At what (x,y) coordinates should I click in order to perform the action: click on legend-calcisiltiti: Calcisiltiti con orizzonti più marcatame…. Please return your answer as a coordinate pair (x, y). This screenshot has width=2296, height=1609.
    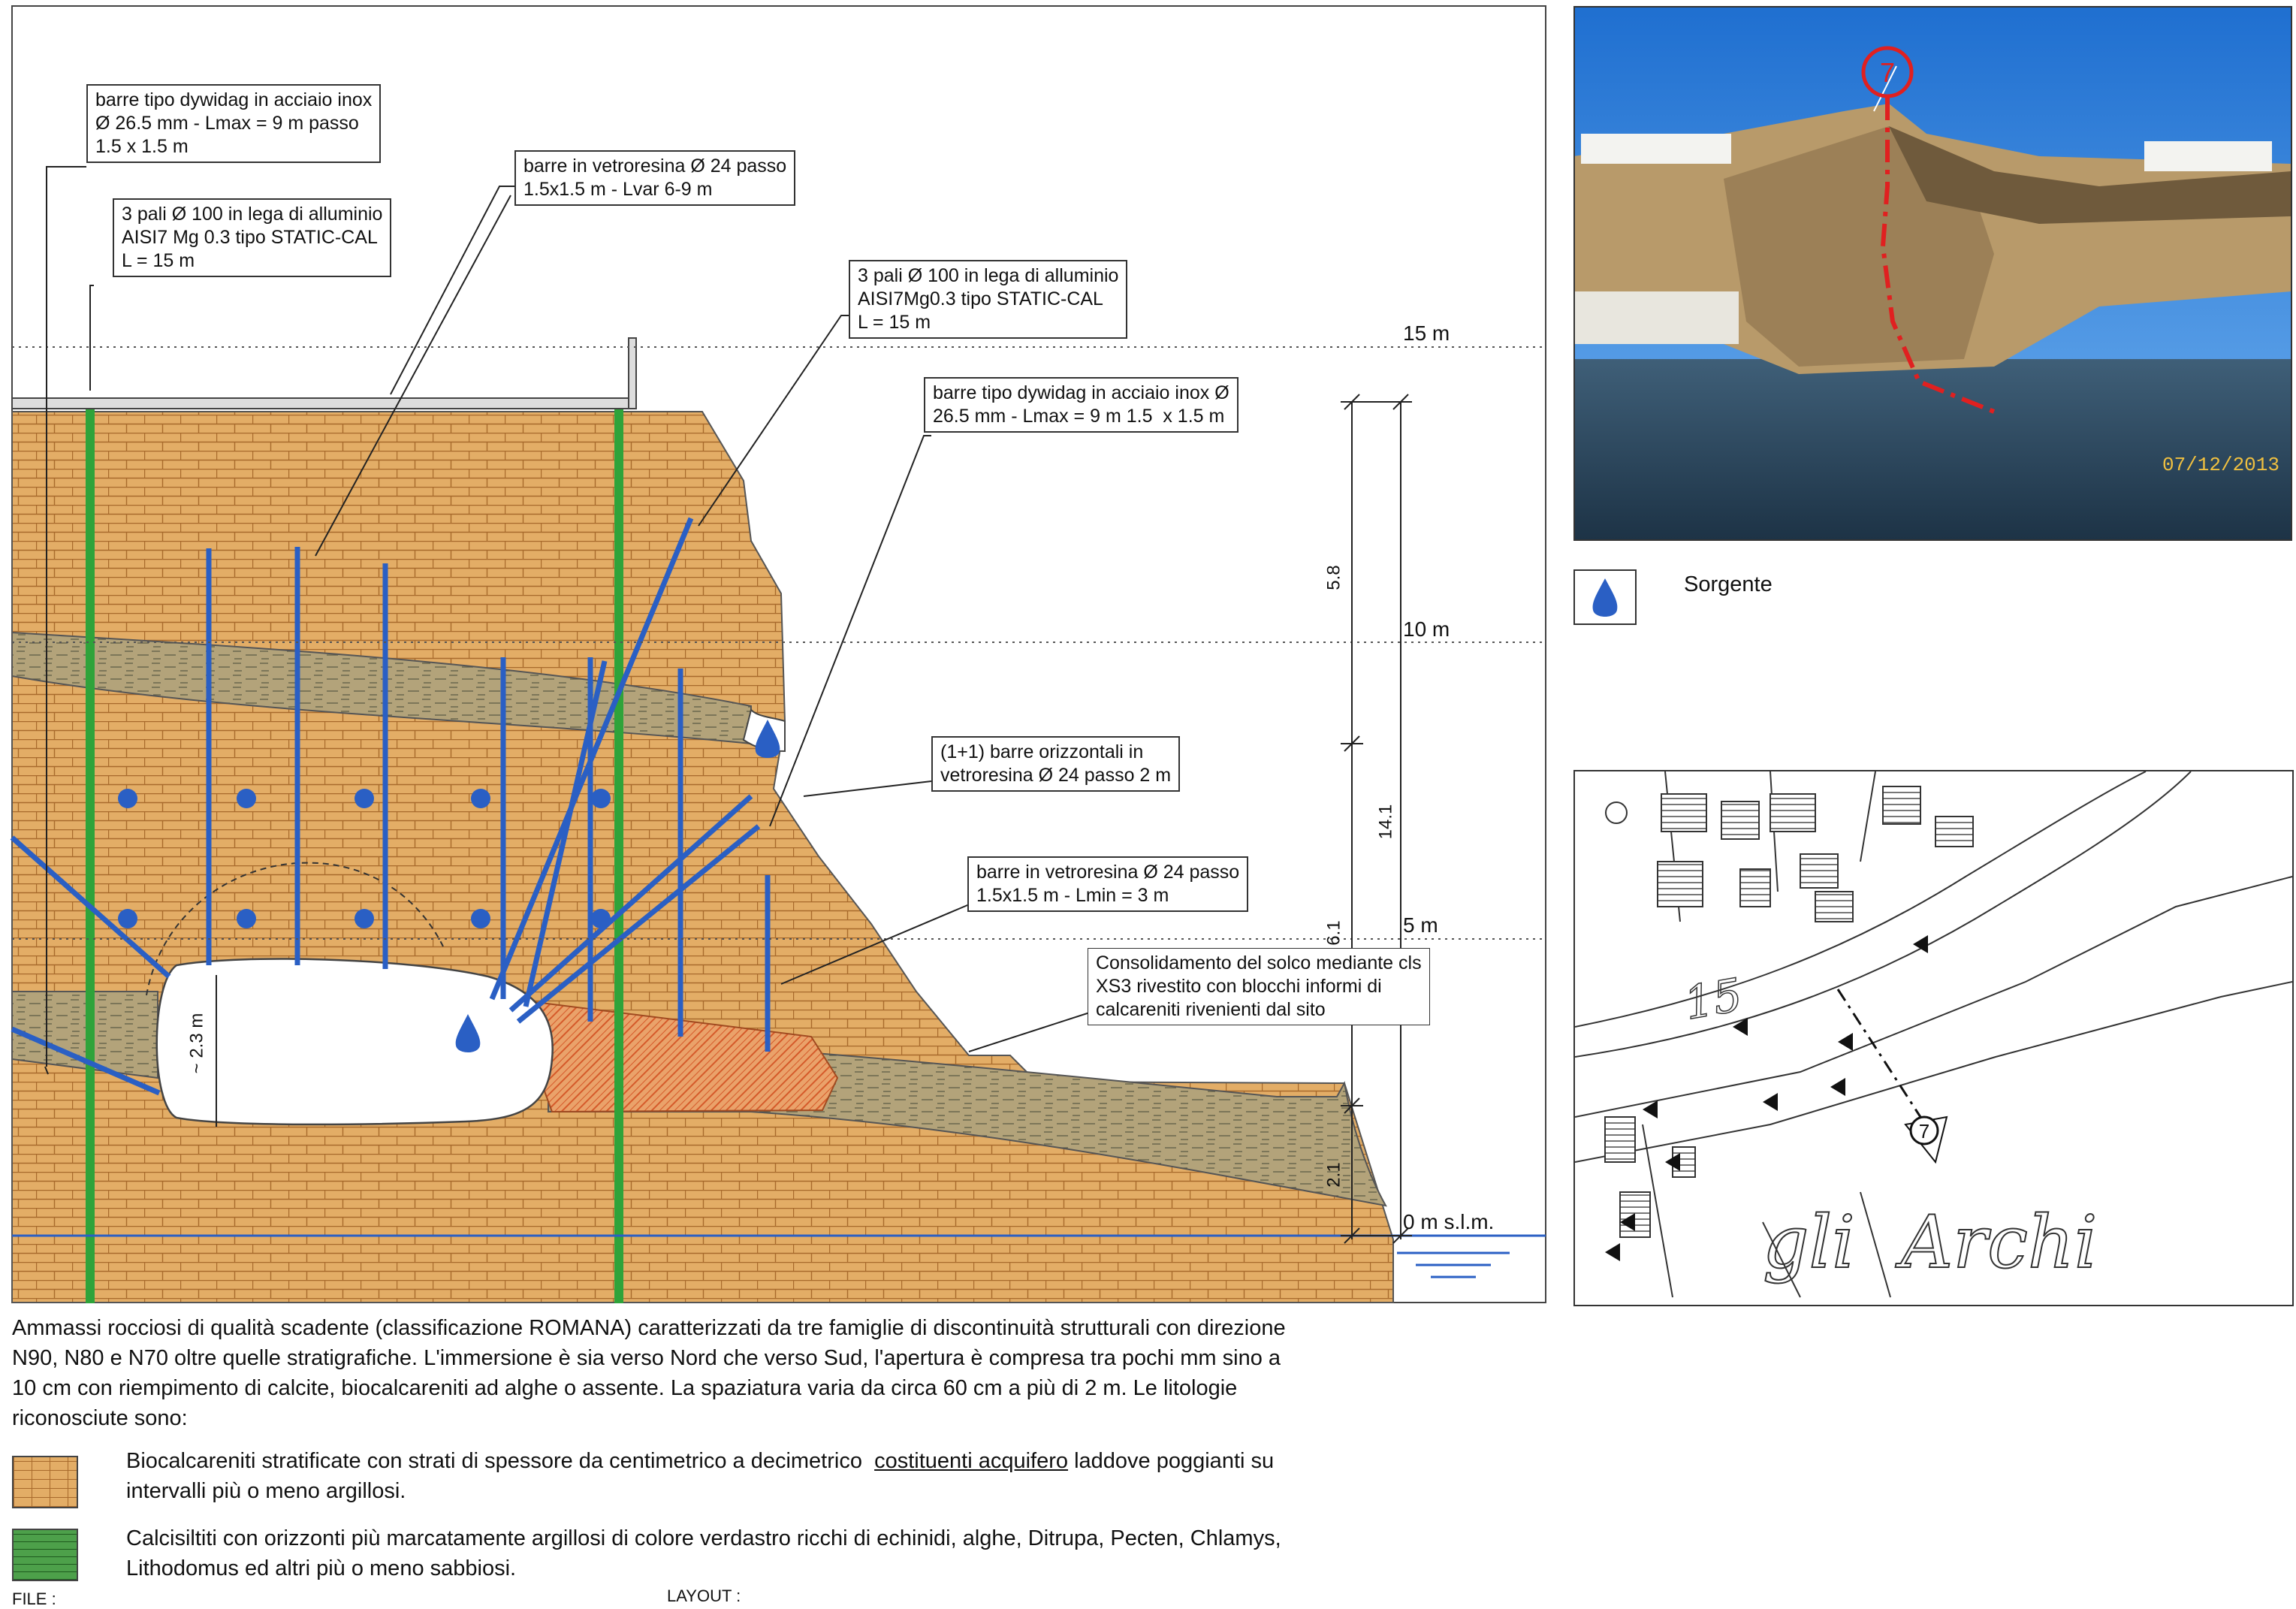
    Looking at the image, I should click on (703, 1553).